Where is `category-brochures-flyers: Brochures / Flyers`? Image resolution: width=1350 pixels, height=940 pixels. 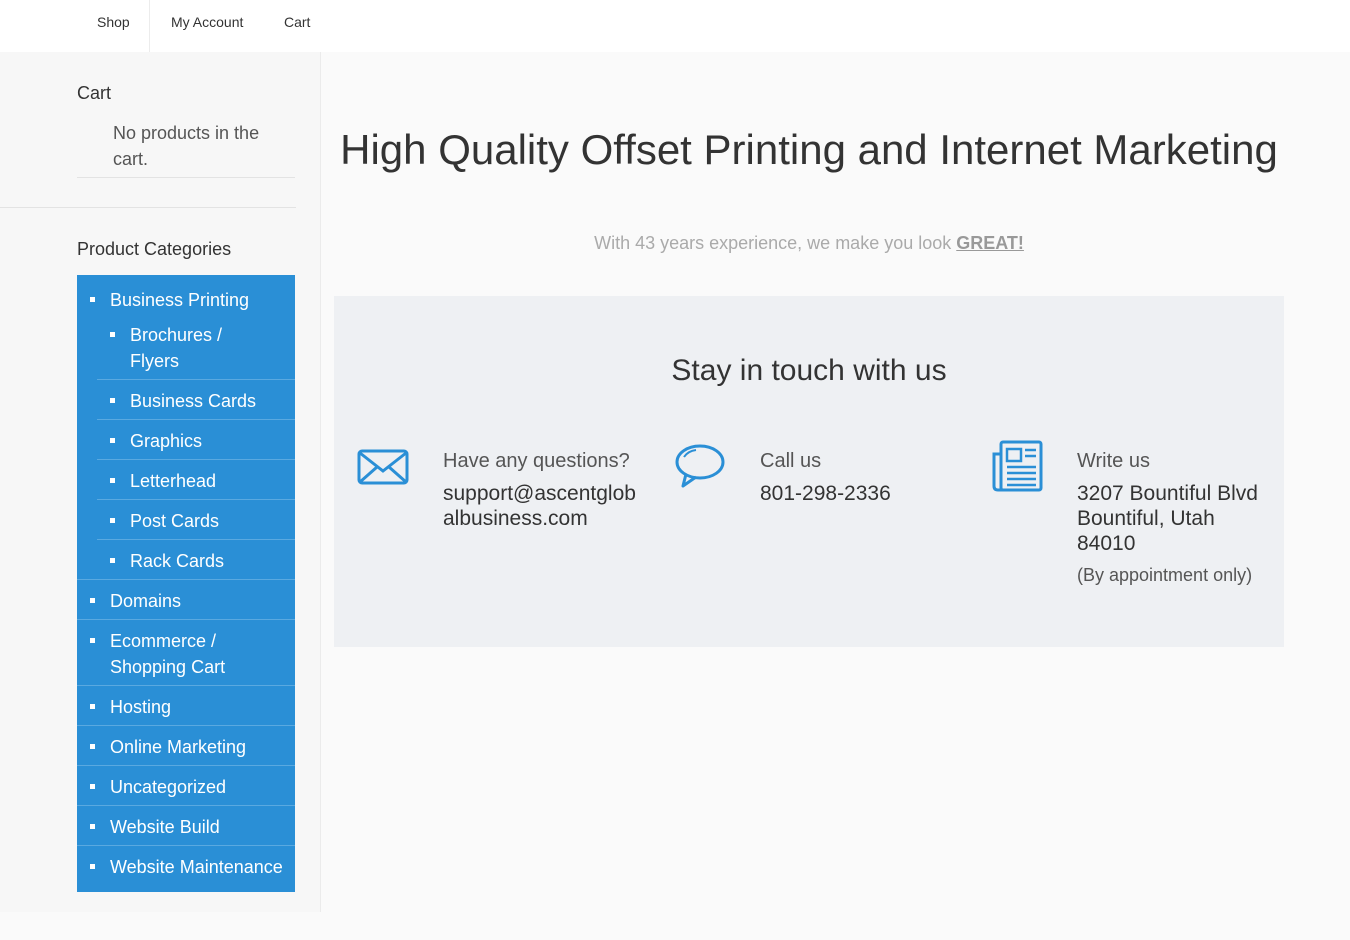 category-brochures-flyers: Brochures / Flyers is located at coordinates (200, 348).